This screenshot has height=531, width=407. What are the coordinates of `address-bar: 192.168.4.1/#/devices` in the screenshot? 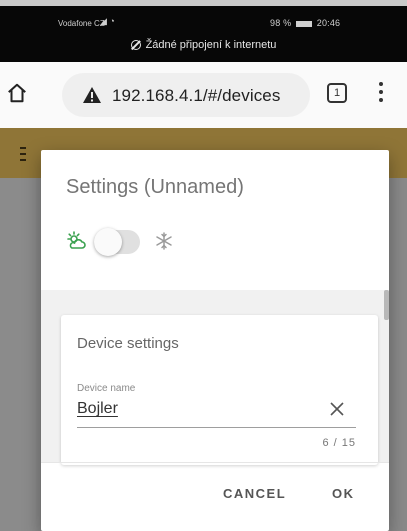 It's located at (186, 95).